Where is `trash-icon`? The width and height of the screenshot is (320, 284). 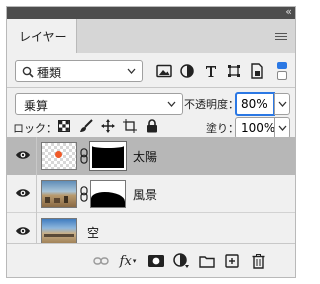 trash-icon is located at coordinates (258, 261).